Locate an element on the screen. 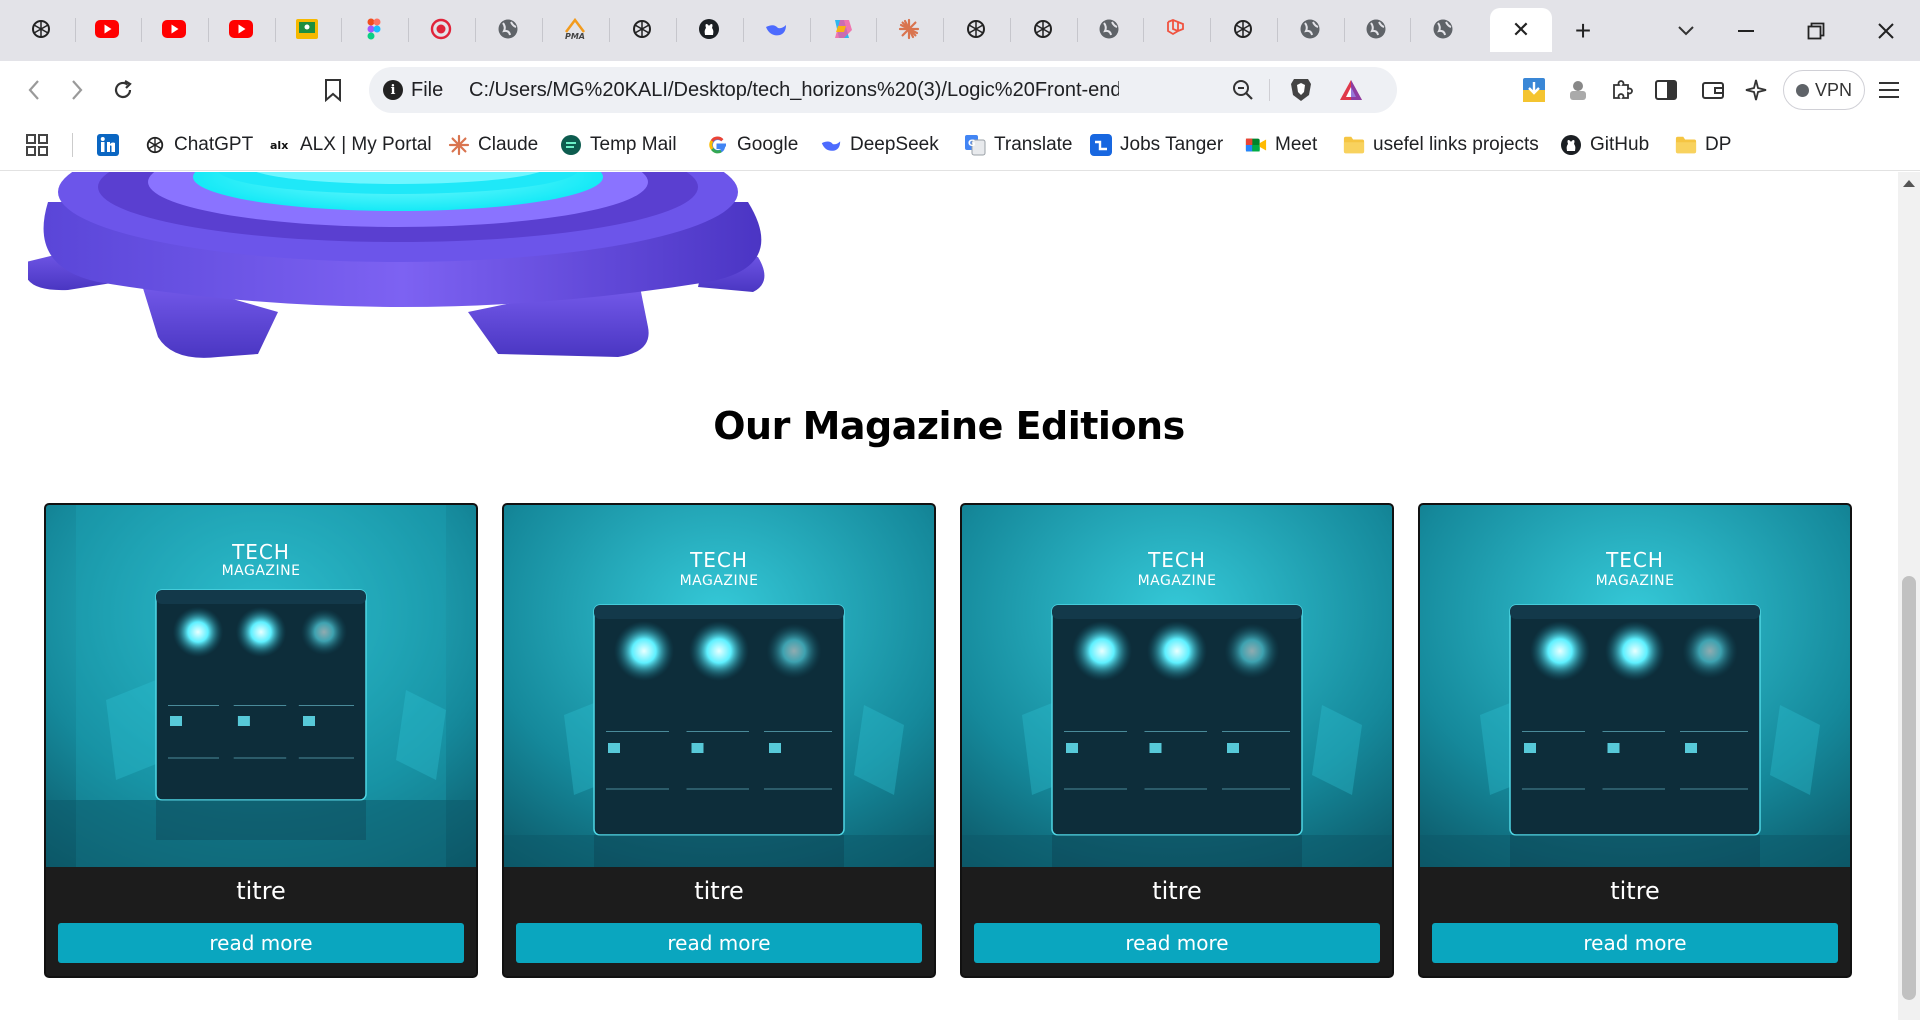 The height and width of the screenshot is (1020, 1920). tempmail-icon is located at coordinates (571, 145).